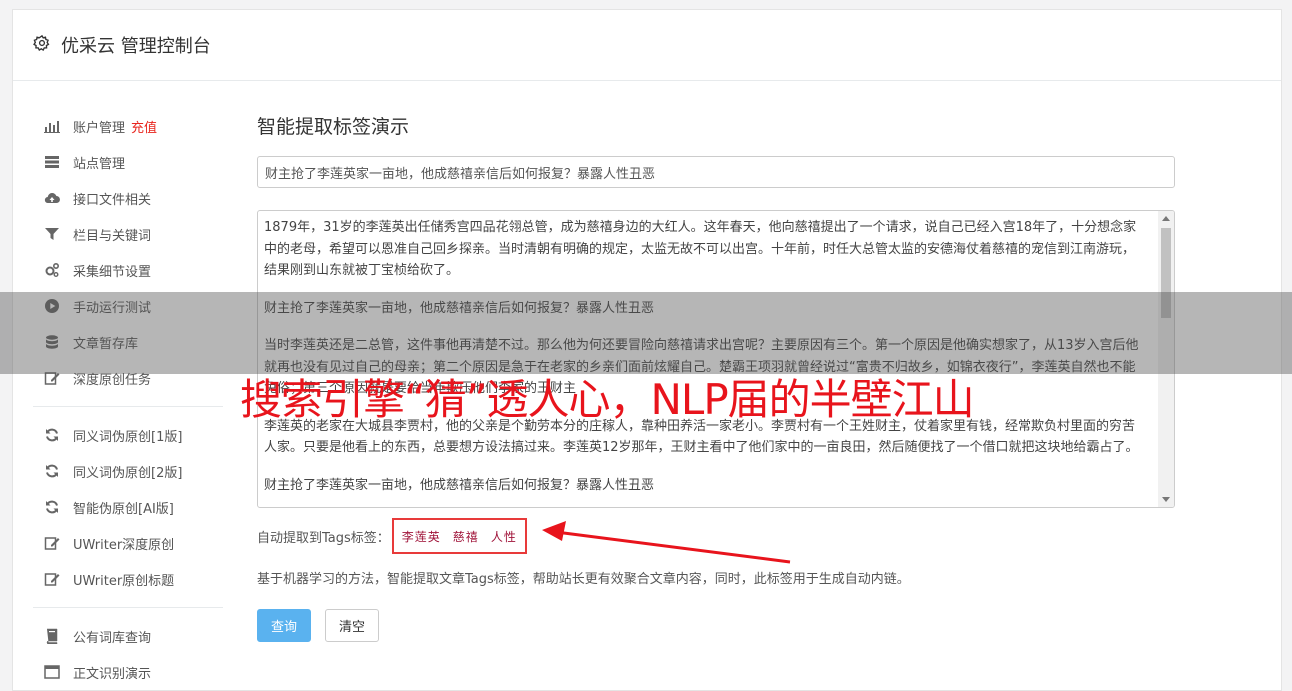 The image size is (1292, 691). What do you see at coordinates (554, 531) in the screenshot?
I see `arrow-head-icon` at bounding box center [554, 531].